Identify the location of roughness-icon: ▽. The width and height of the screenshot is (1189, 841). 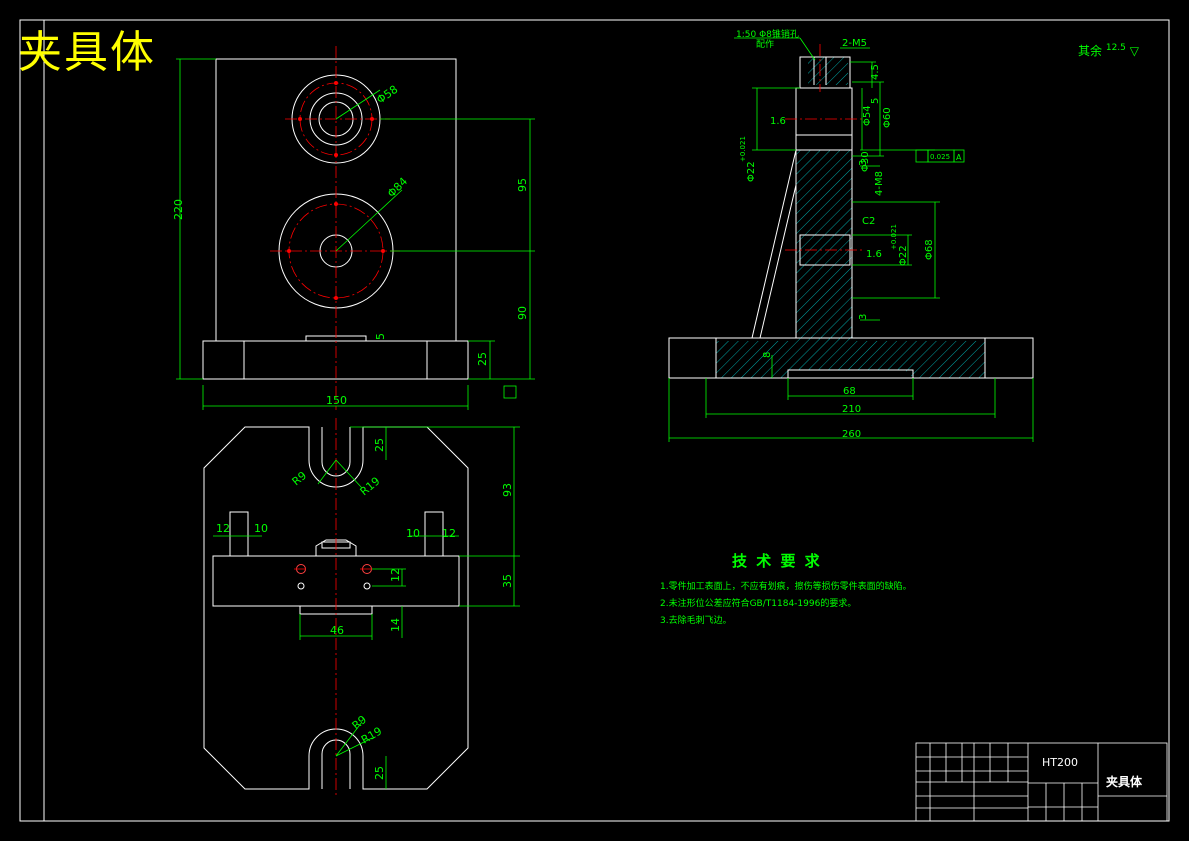
(1134, 51).